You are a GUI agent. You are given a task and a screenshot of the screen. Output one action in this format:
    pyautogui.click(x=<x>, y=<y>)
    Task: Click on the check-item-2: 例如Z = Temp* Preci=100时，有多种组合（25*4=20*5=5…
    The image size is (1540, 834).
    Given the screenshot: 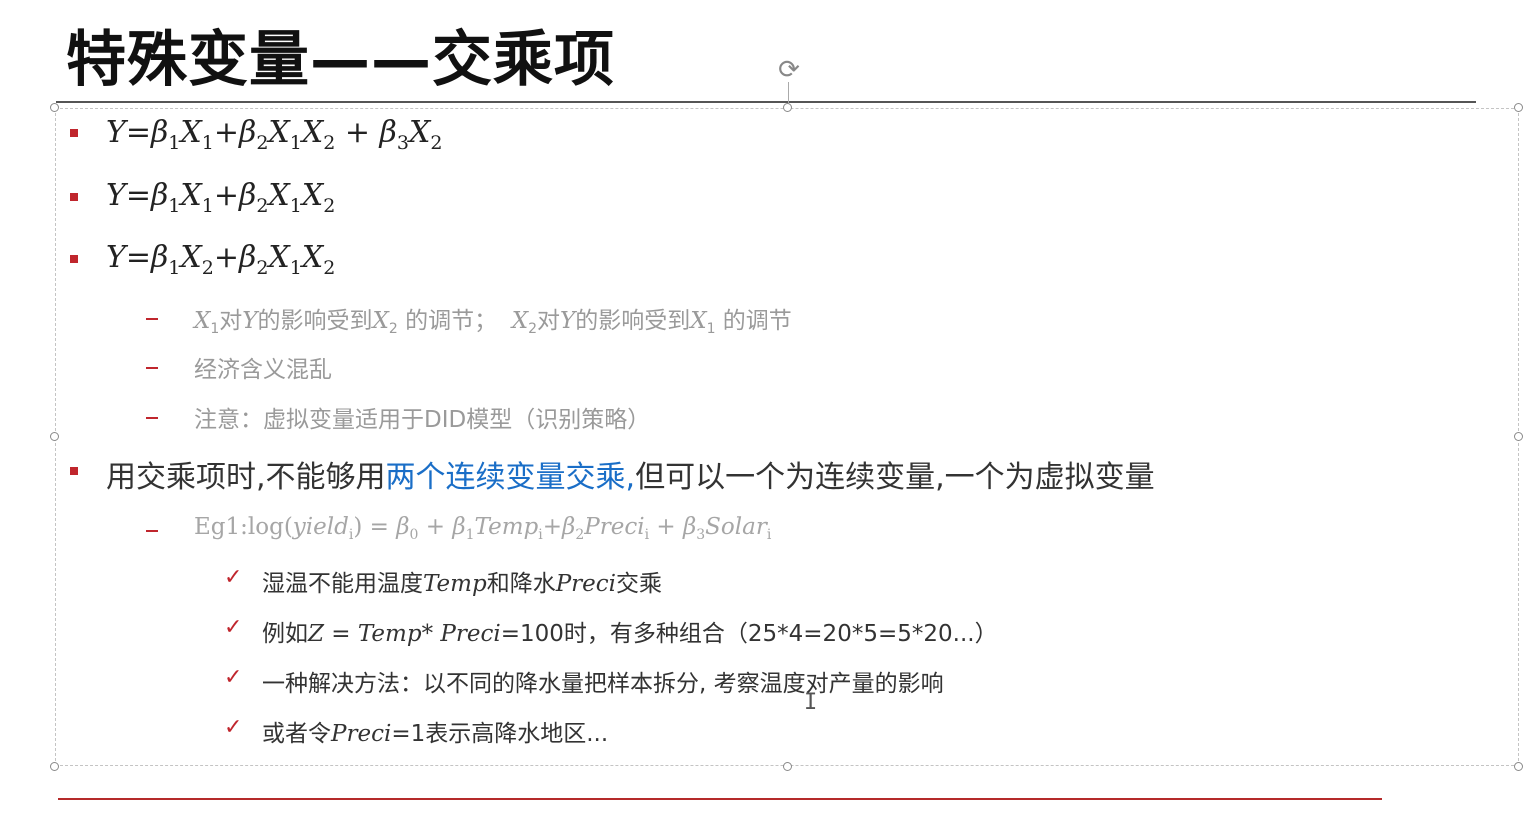 What is the action you would take?
    pyautogui.click(x=630, y=634)
    